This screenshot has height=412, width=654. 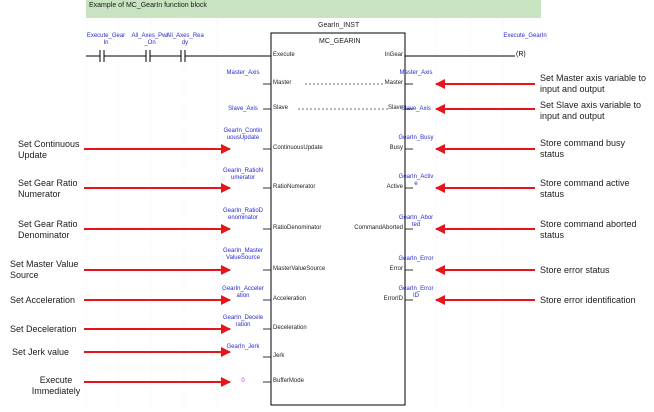 I want to click on pin-execute: Execute, so click(x=284, y=55).